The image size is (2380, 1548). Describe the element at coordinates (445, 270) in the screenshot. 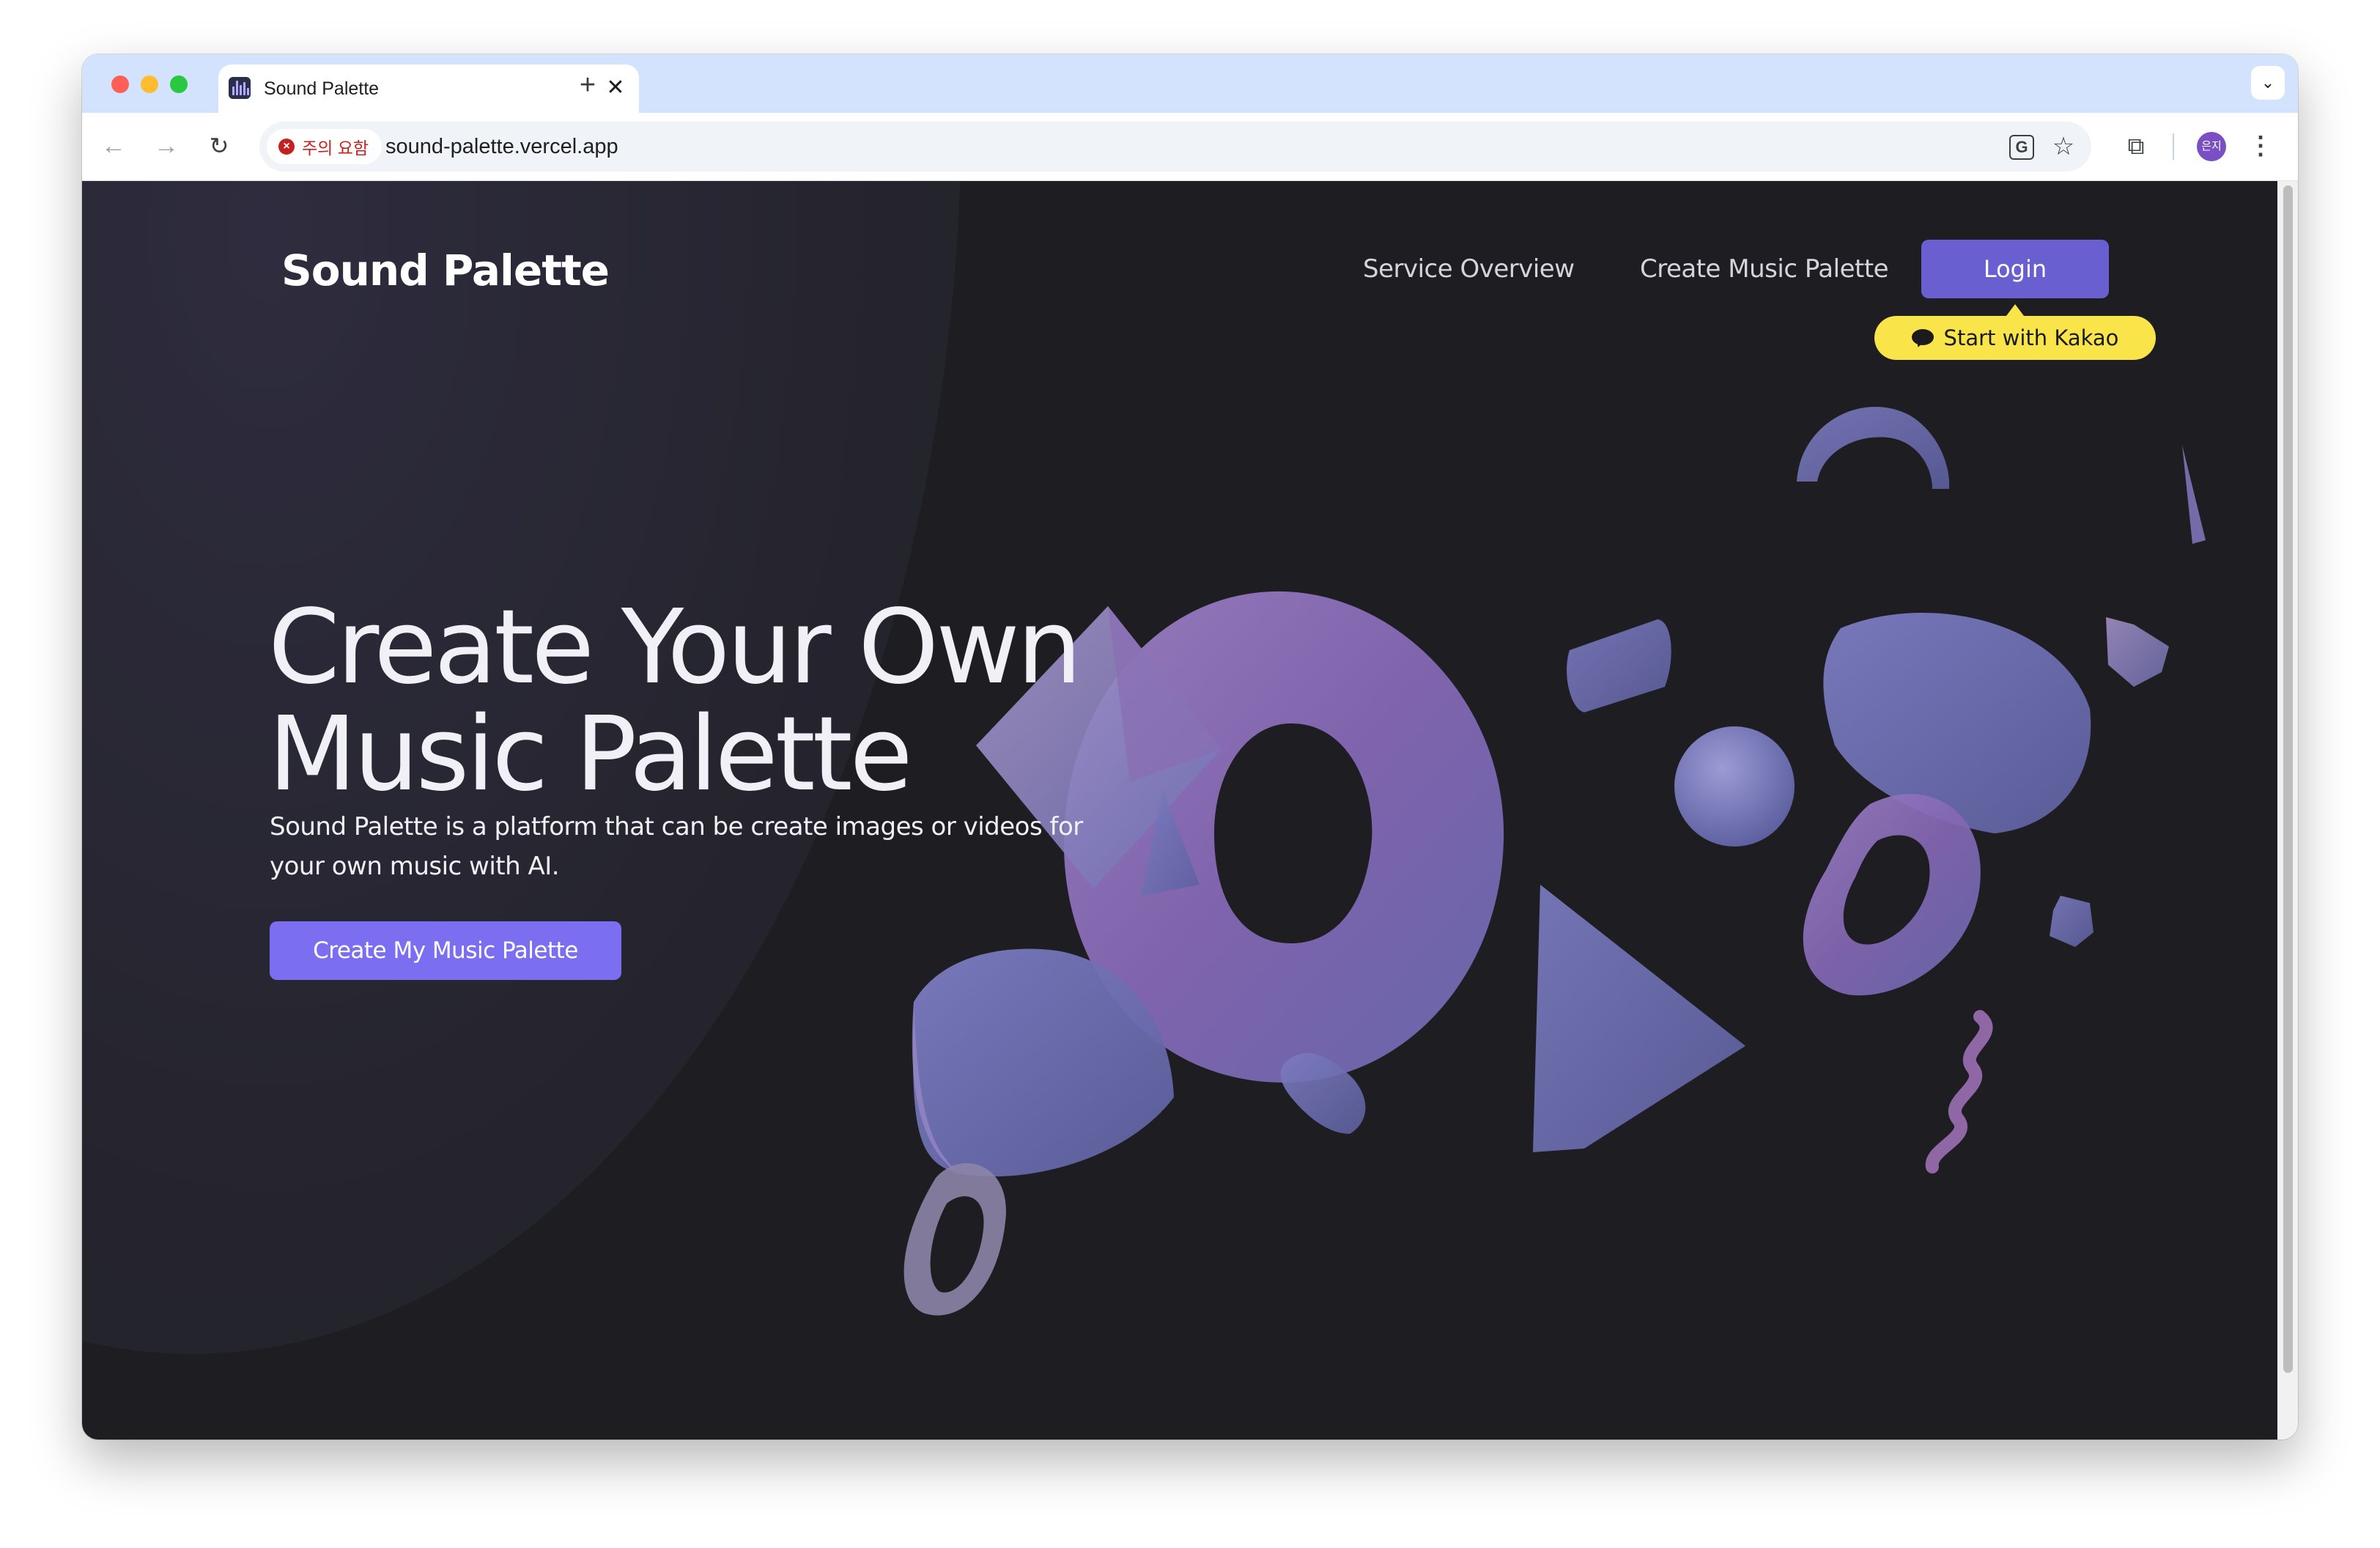

I see `site-logo: Sound Palette` at that location.